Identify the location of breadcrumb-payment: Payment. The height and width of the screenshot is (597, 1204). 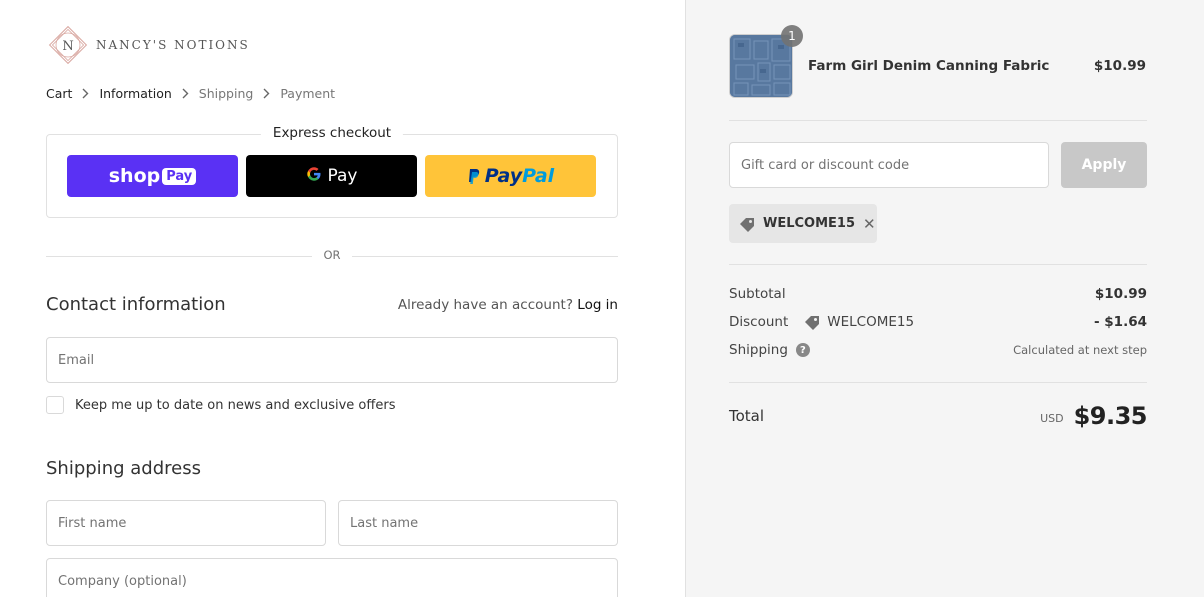
(308, 93).